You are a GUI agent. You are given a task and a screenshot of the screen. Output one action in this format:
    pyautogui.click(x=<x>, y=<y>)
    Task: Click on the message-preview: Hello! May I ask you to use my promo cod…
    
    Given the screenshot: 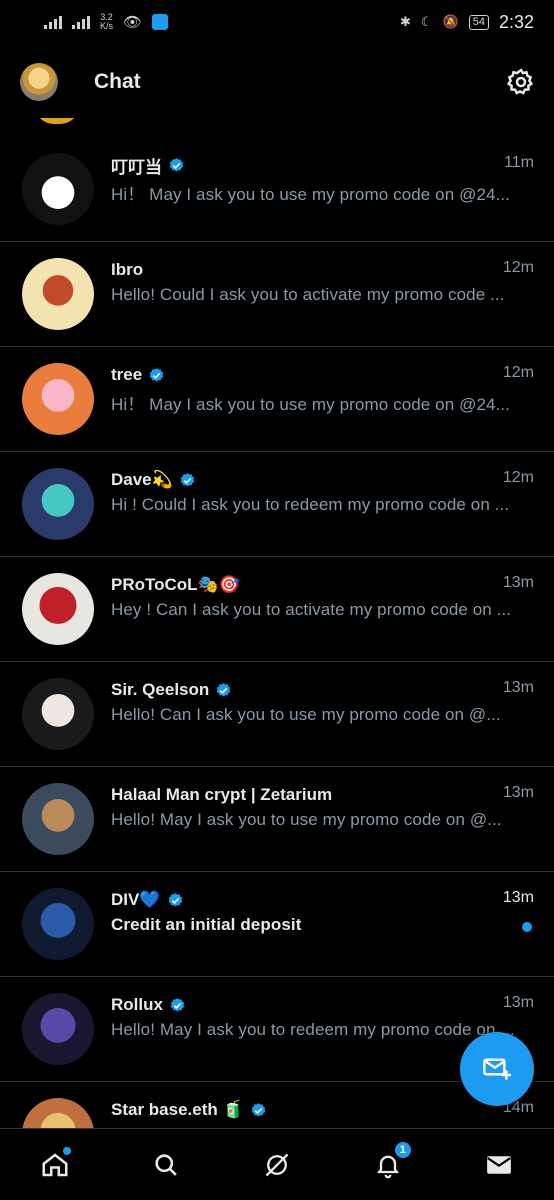 What is the action you would take?
    pyautogui.click(x=306, y=819)
    